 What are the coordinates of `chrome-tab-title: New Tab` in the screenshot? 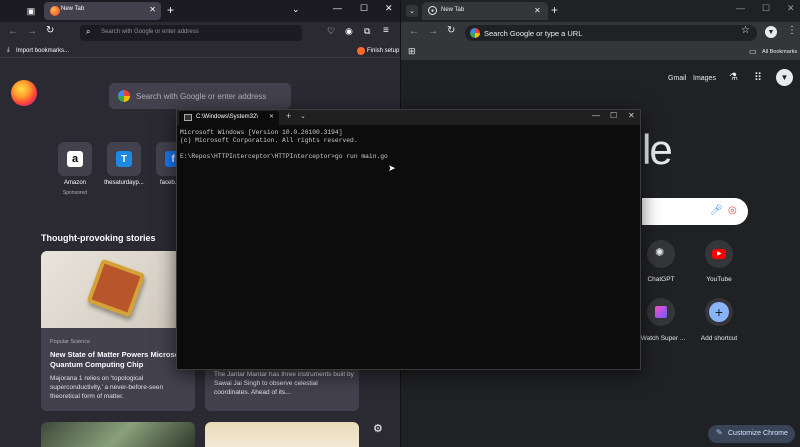 It's located at (453, 10).